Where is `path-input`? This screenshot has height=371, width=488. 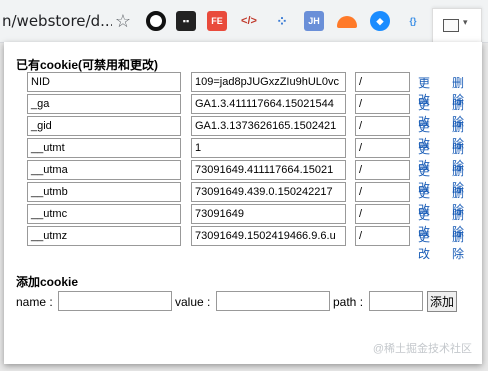
path-input is located at coordinates (396, 301).